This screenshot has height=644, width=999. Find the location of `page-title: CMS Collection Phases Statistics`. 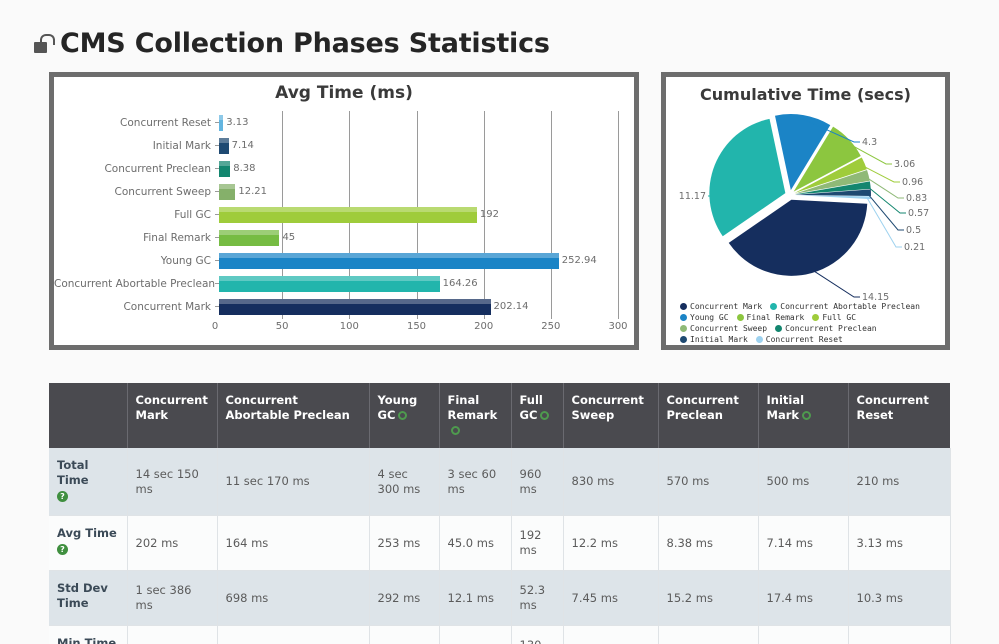

page-title: CMS Collection Phases Statistics is located at coordinates (305, 43).